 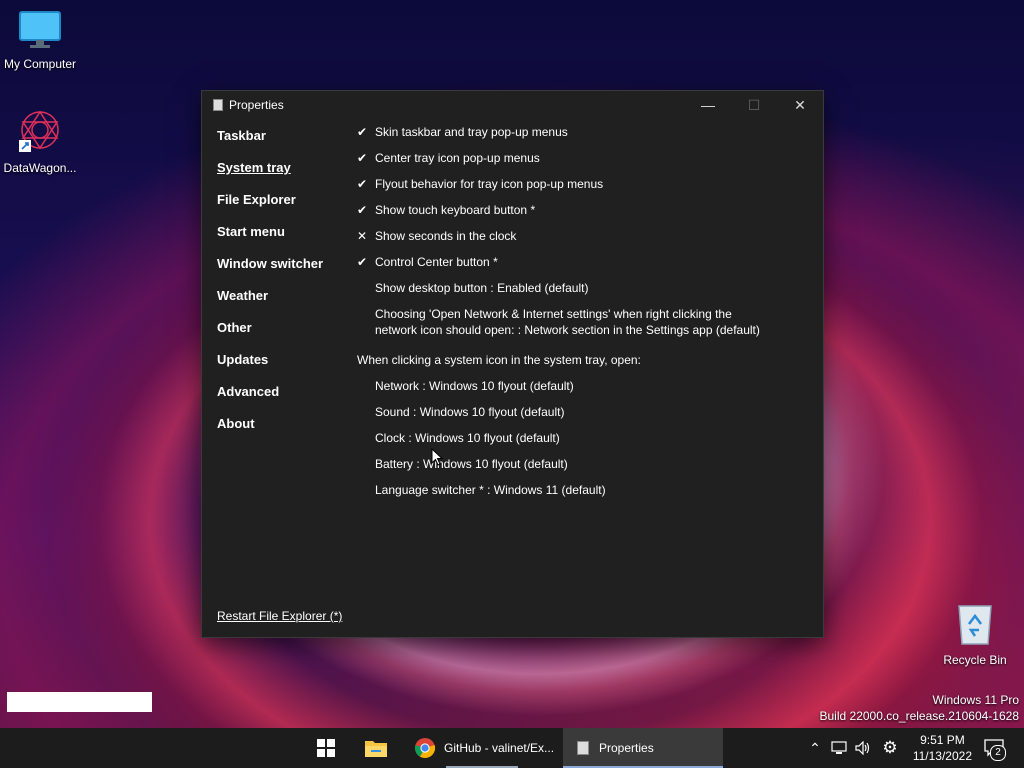 What do you see at coordinates (566, 469) in the screenshot?
I see `sub-option-battery: Battery : Windows 10 flyout (default)` at bounding box center [566, 469].